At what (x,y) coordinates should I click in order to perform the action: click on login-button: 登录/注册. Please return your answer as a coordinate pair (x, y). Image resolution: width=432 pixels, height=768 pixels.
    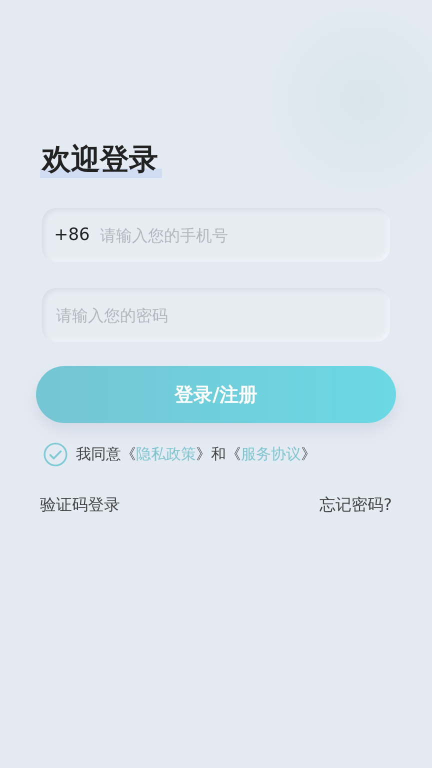
    Looking at the image, I should click on (216, 394).